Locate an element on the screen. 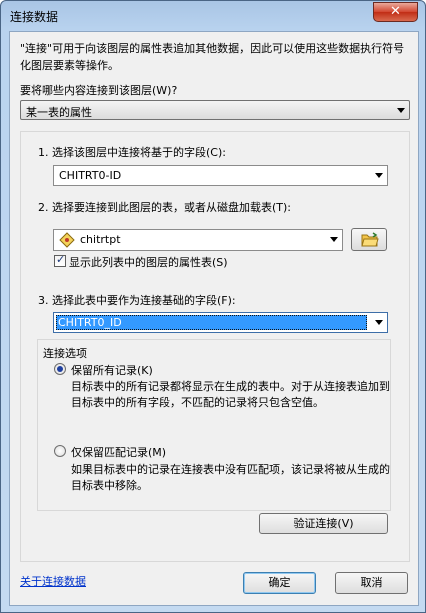 This screenshot has height=613, width=426. keep-matching-records-desc: 如果目标表中的记录在连接表中没有匹配项，该记录将被从生成的目标表中移除。 is located at coordinates (230, 477).